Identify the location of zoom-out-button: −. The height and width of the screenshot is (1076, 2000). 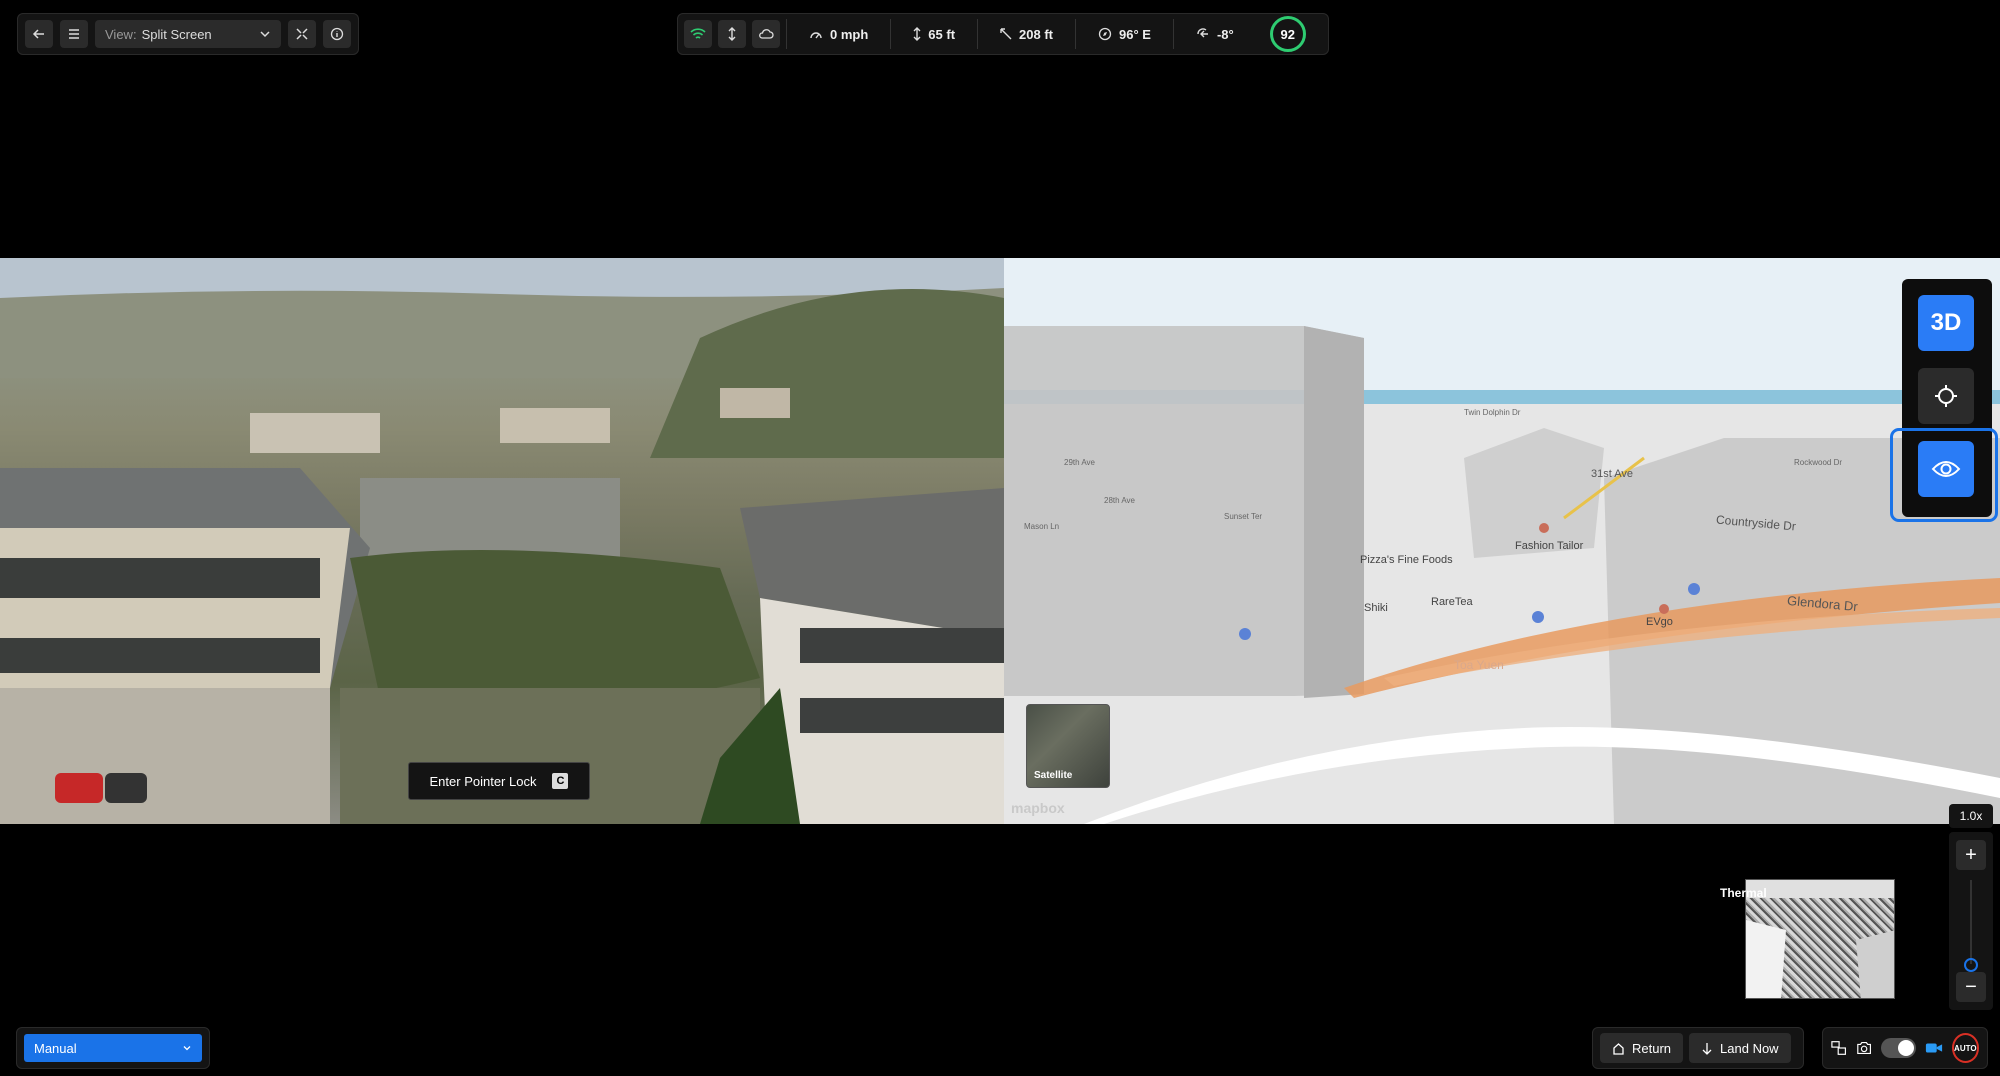
(1971, 987).